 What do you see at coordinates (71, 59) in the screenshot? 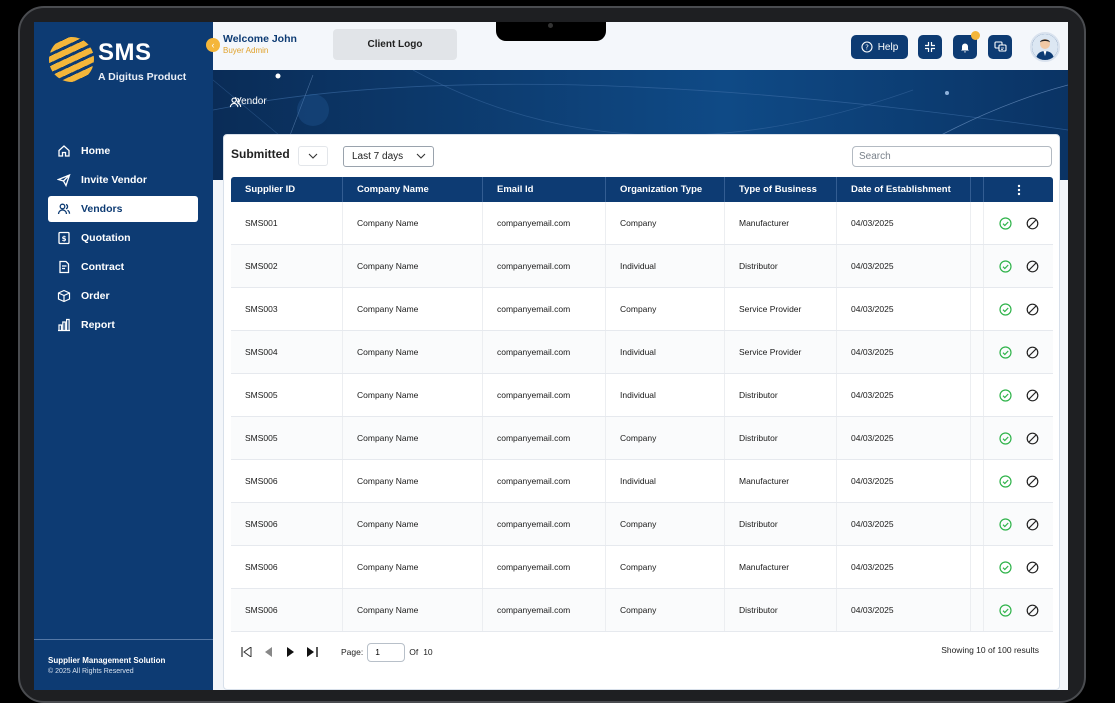
I see `logo-globe-icon` at bounding box center [71, 59].